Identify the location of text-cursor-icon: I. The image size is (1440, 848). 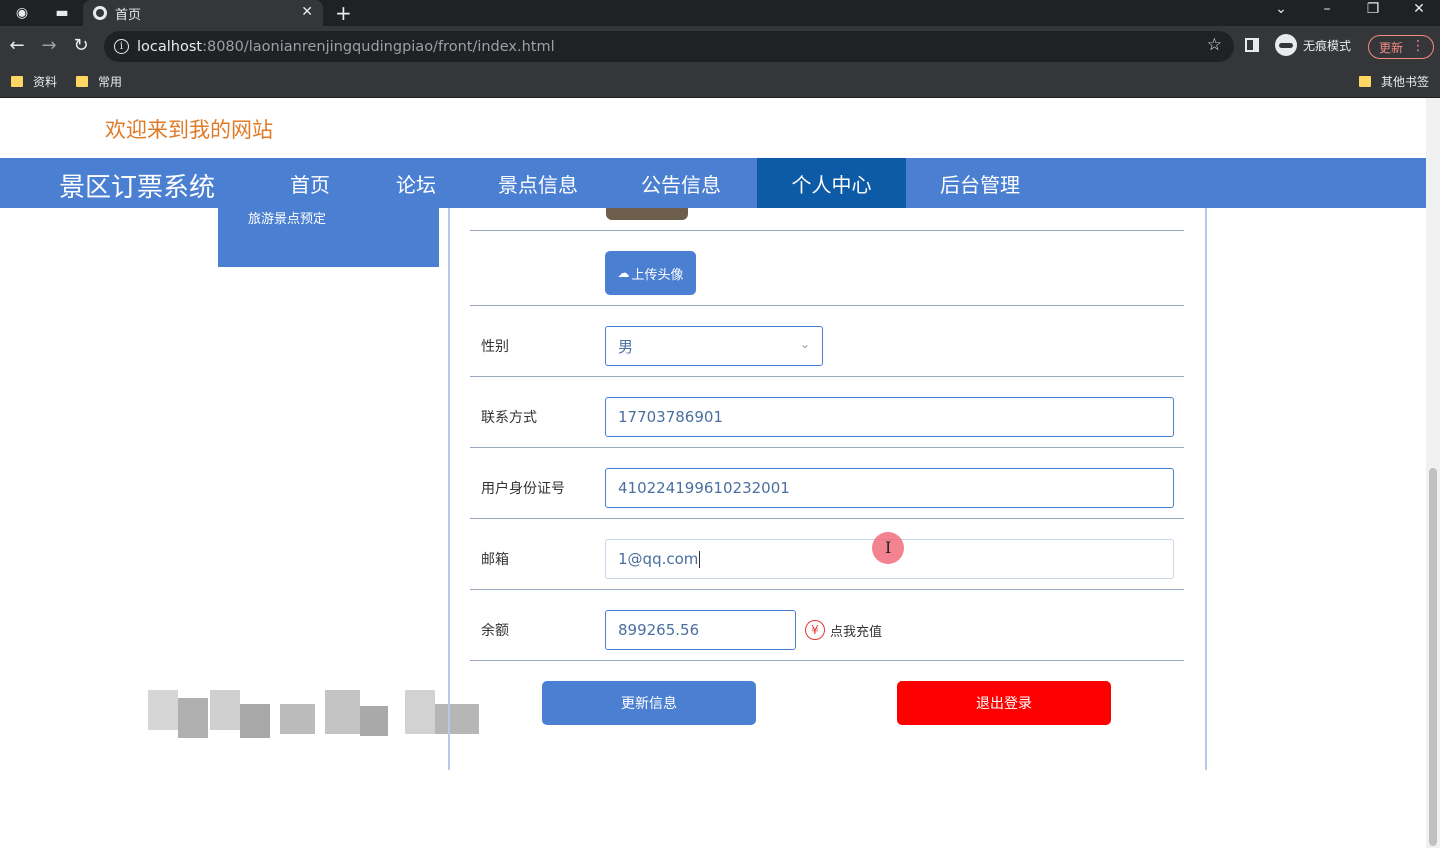
(888, 547).